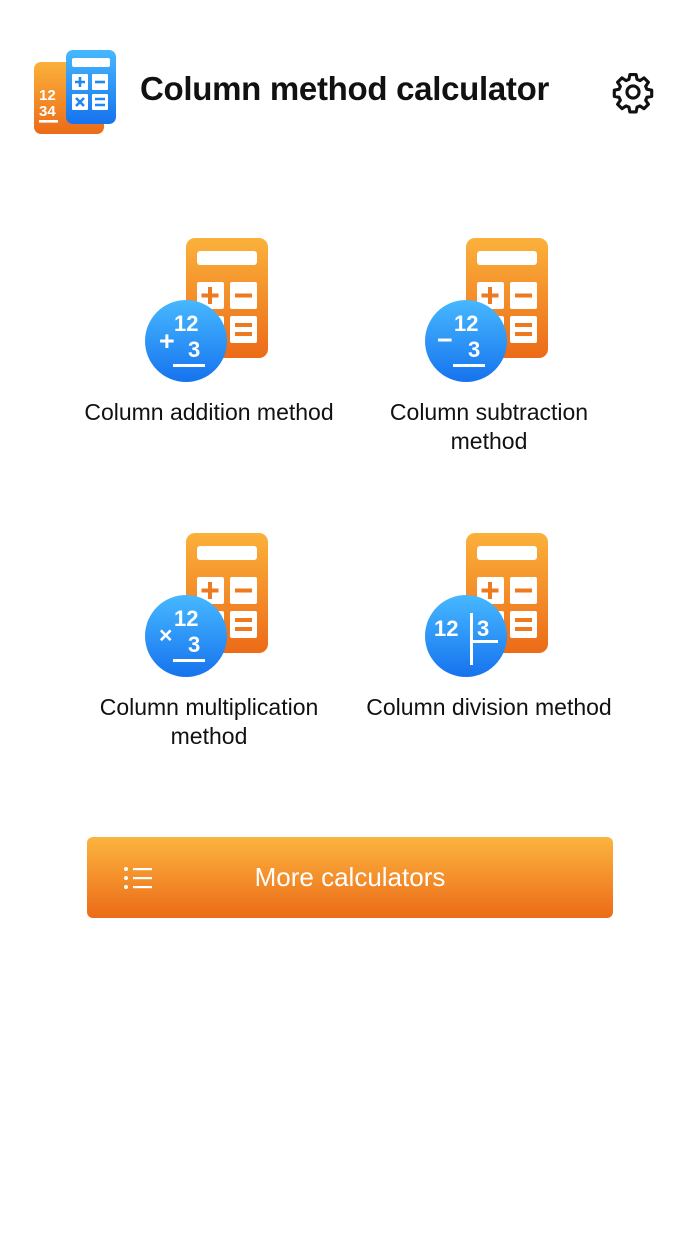 This screenshot has height=1244, width=700. I want to click on column-subtraction-tile: − 12 3 Column subtraction method, so click(489, 363).